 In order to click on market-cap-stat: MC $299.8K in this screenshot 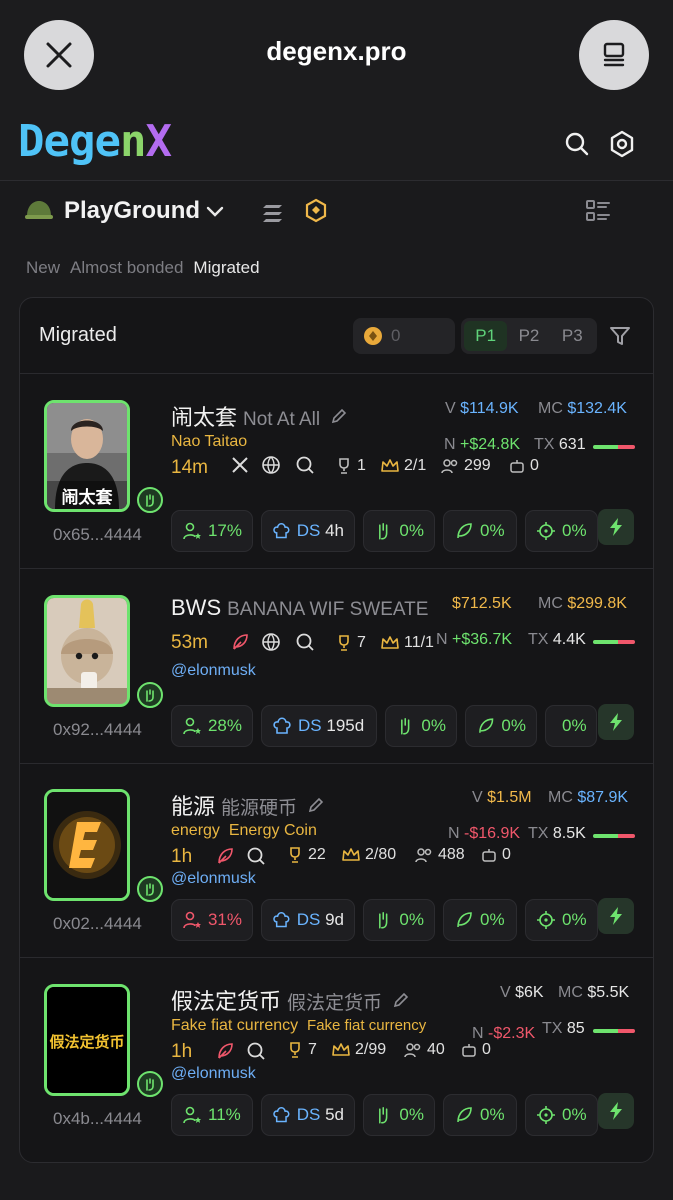, I will do `click(582, 603)`.